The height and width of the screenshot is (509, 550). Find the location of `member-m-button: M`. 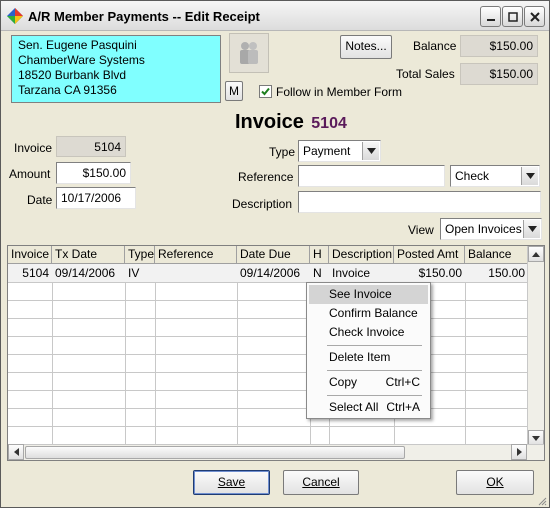

member-m-button: M is located at coordinates (234, 91).